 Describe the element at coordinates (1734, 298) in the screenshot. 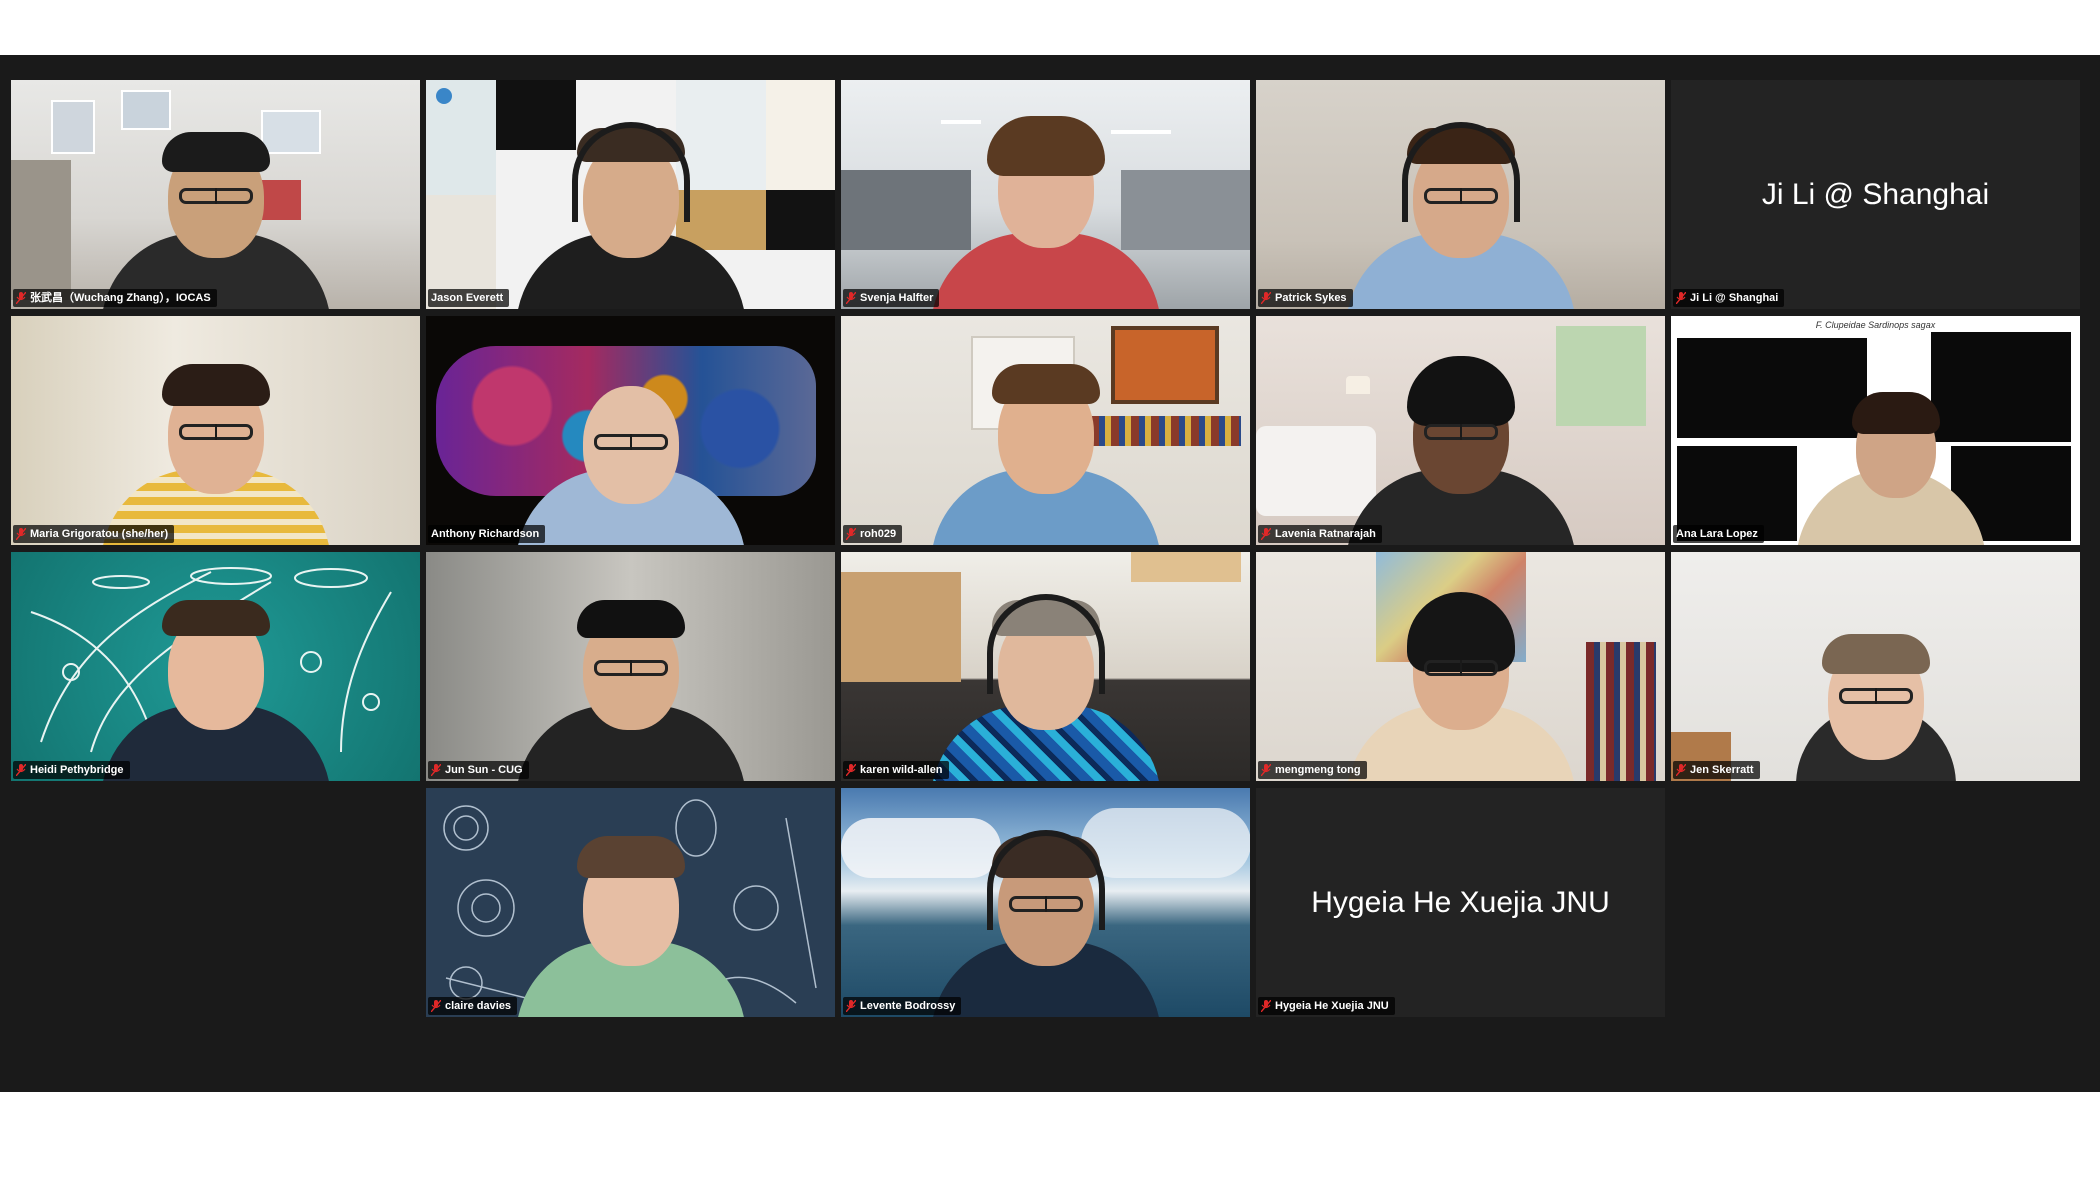

I see `participant-name: Ji Li @ Shanghai` at that location.